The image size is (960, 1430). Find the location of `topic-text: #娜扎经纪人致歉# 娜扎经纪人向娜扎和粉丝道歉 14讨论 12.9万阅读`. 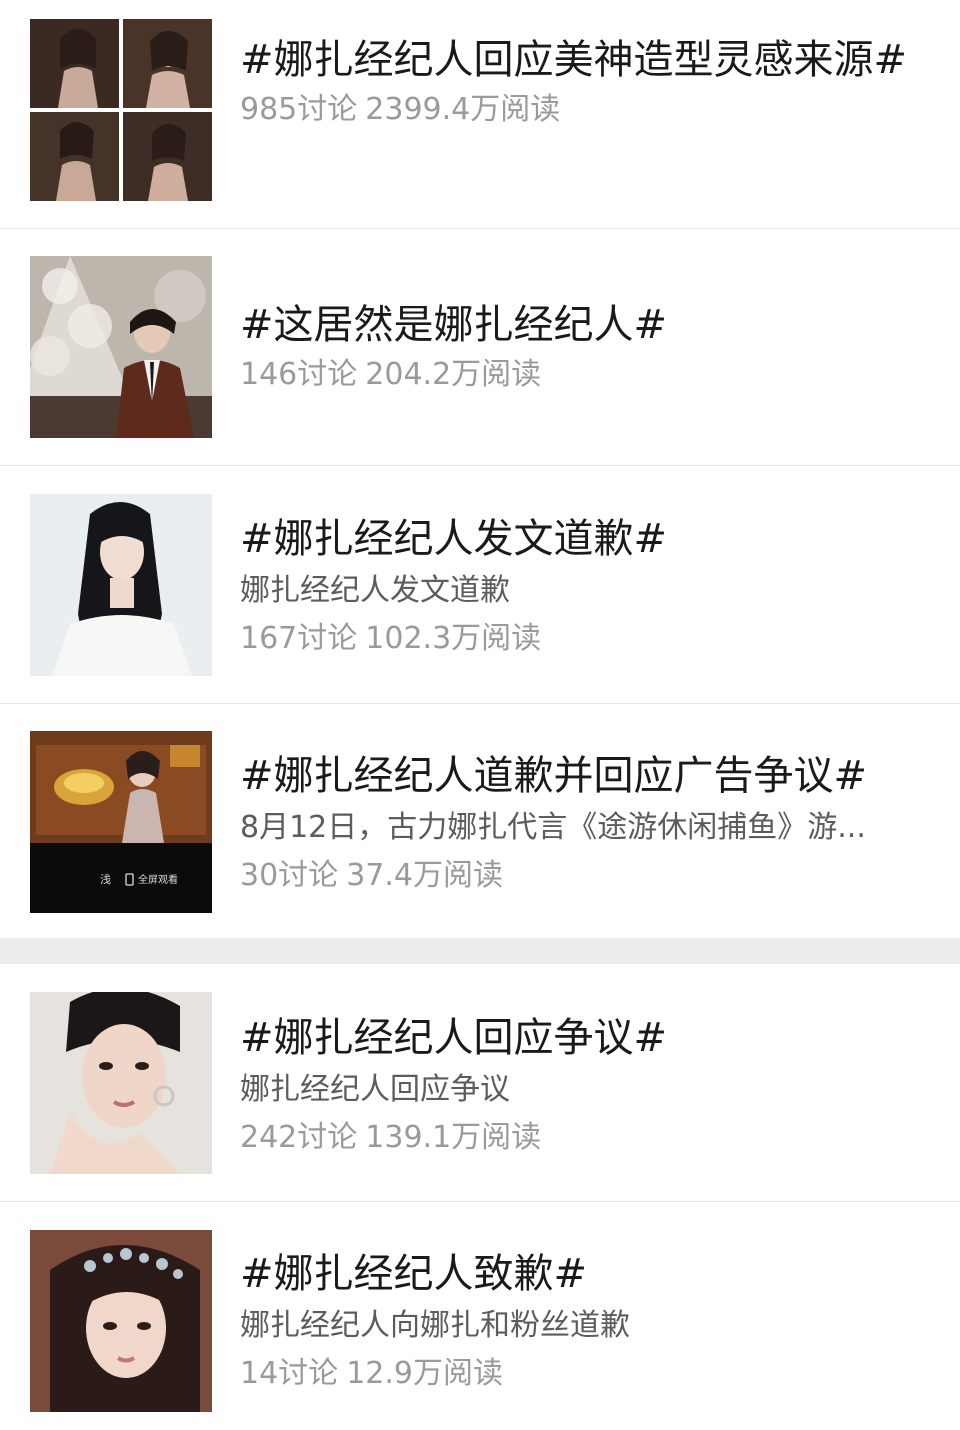

topic-text: #娜扎经纪人致歉# 娜扎经纪人向娜扎和粉丝道歉 14讨论 12.9万阅读 is located at coordinates (580, 1322).